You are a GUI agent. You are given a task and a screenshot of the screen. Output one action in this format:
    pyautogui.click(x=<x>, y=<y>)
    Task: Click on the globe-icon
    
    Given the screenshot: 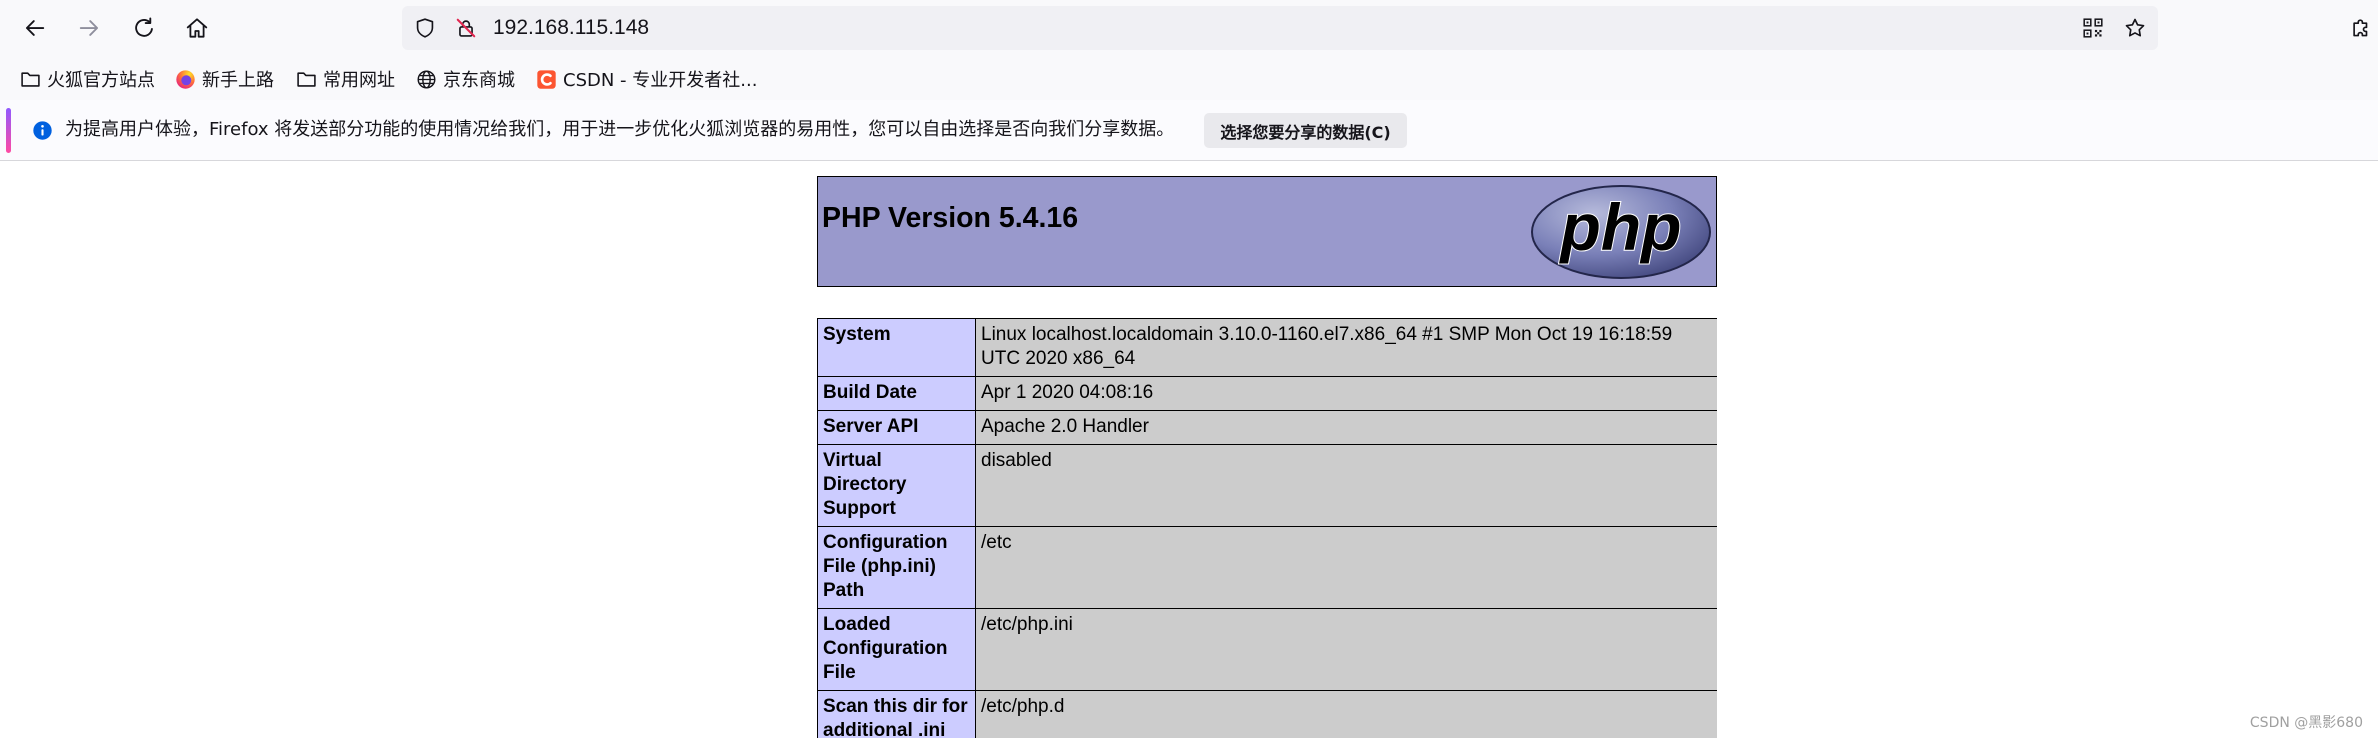 What is the action you would take?
    pyautogui.click(x=426, y=79)
    